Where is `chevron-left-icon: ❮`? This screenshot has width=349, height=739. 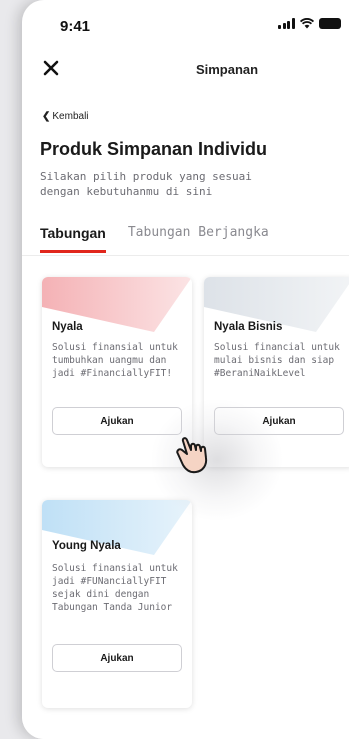
chevron-left-icon: ❮ is located at coordinates (46, 116).